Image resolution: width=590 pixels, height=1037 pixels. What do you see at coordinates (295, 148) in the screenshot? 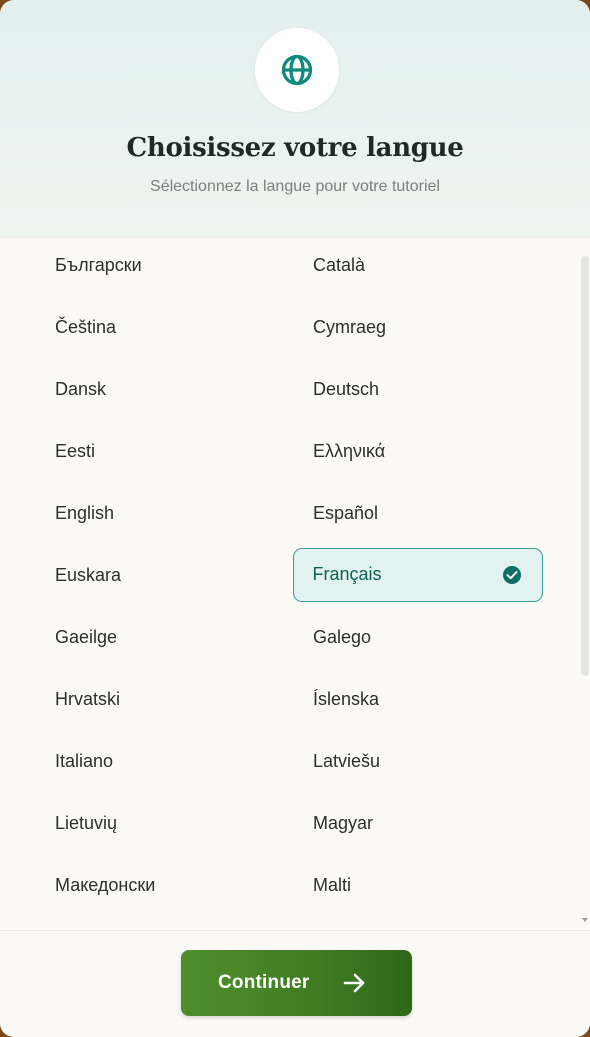
I see `page-title: Choisissez votre langue` at bounding box center [295, 148].